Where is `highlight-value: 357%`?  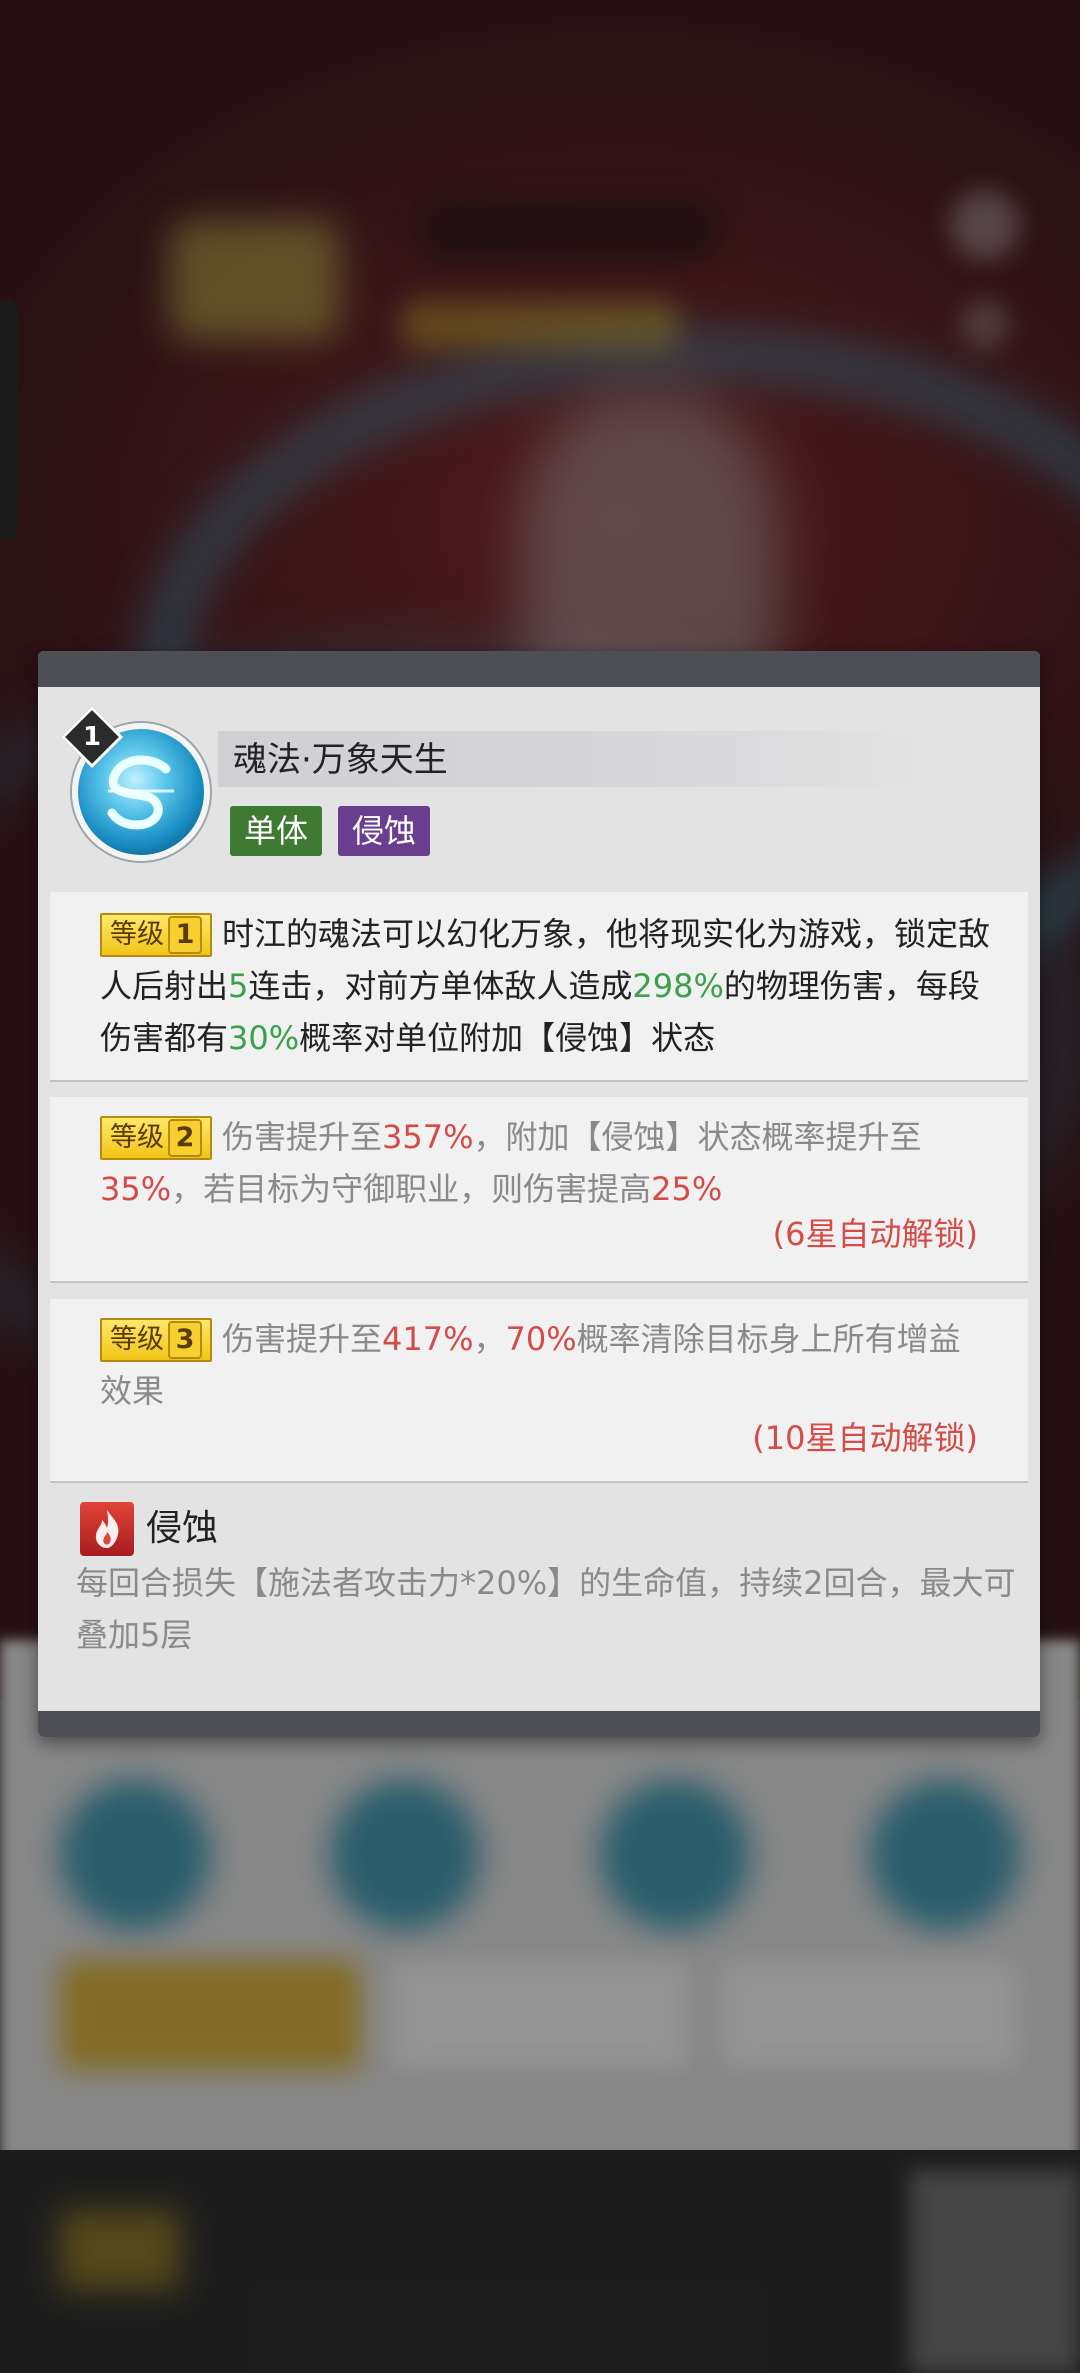 highlight-value: 357% is located at coordinates (428, 1137).